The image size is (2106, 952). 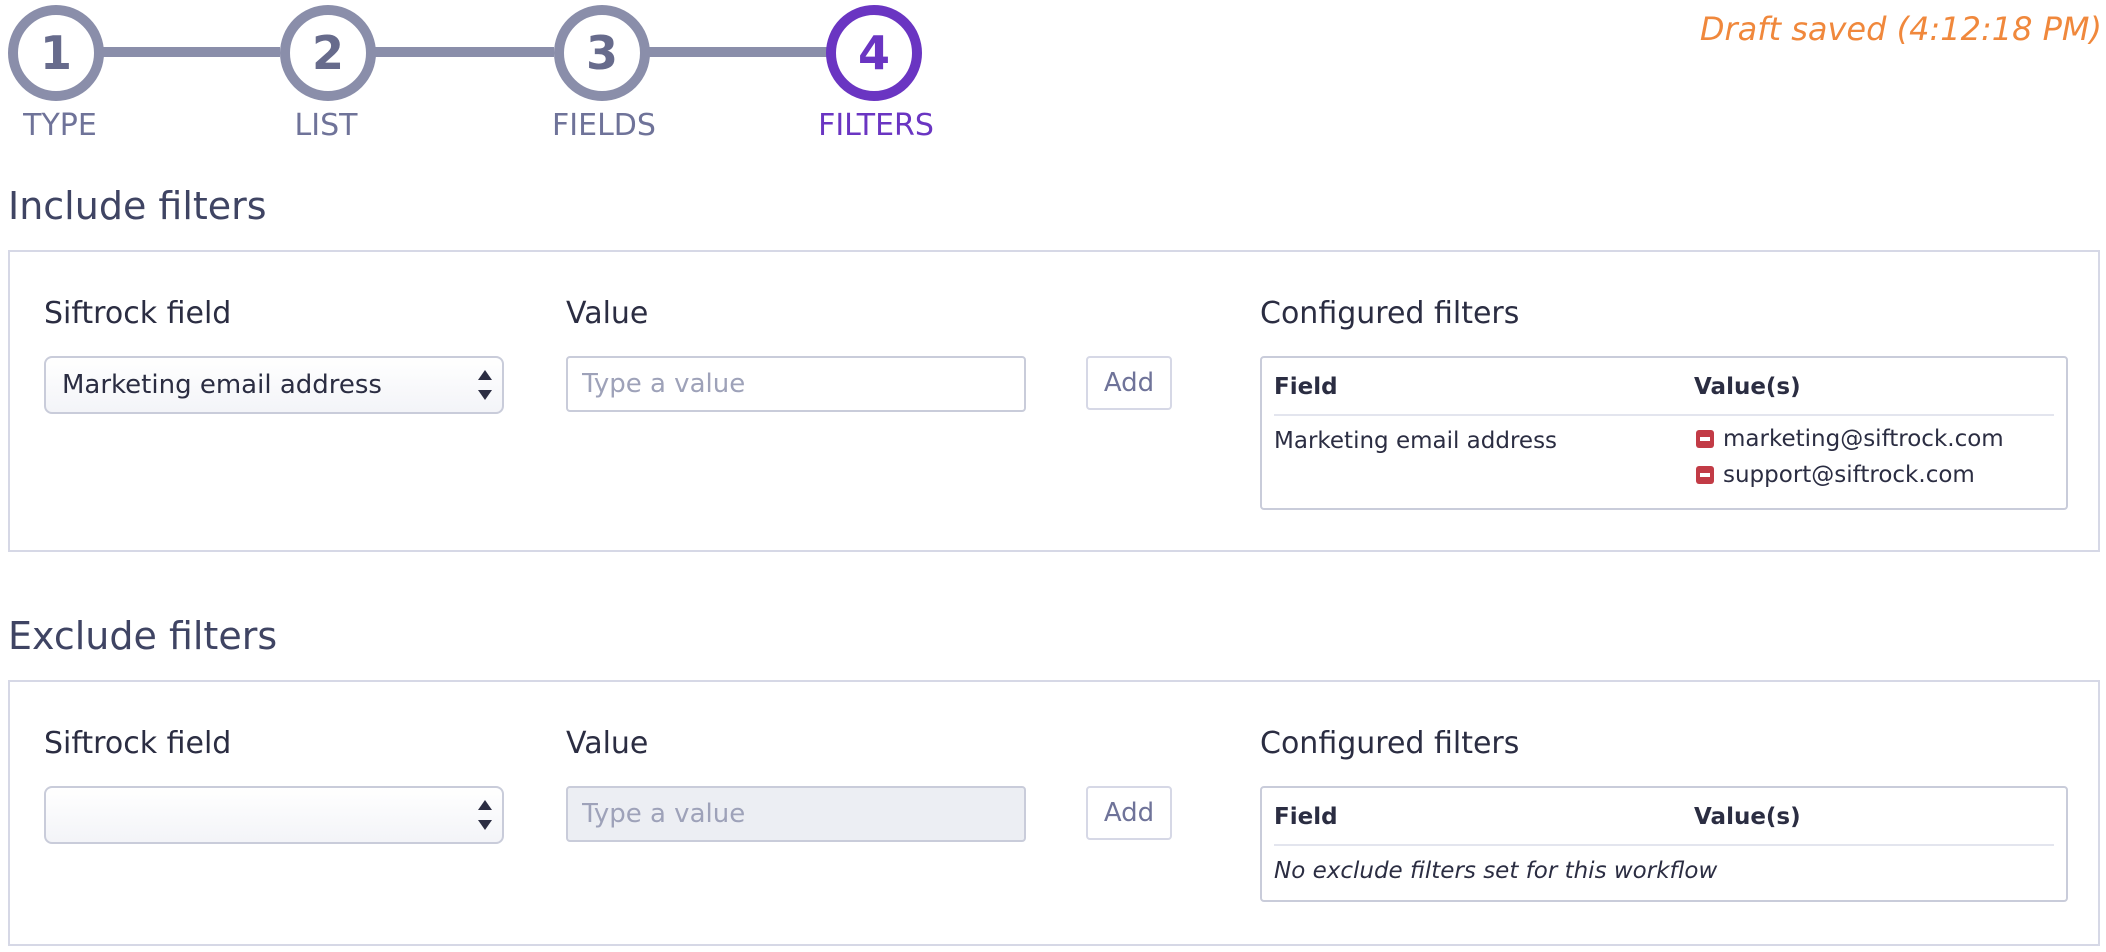 What do you see at coordinates (480, 75) in the screenshot?
I see `progress-stepper: 1 2 3 4 TYPE LIST FIELDS FILTERS` at bounding box center [480, 75].